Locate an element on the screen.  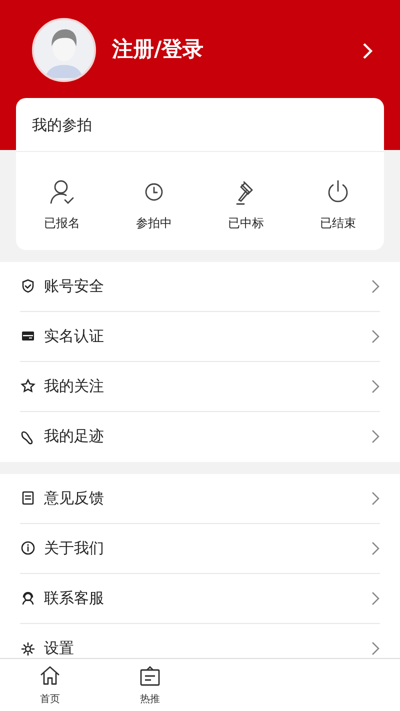
menu-item: 联系客服 is located at coordinates (200, 599).